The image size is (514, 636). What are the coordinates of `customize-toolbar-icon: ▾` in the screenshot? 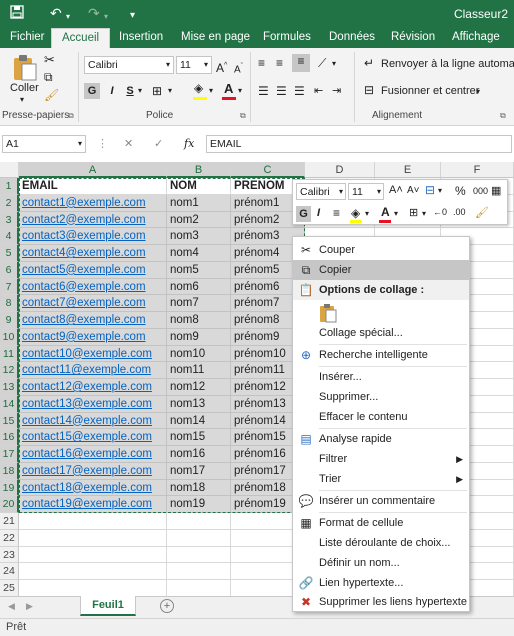 It's located at (132, 16).